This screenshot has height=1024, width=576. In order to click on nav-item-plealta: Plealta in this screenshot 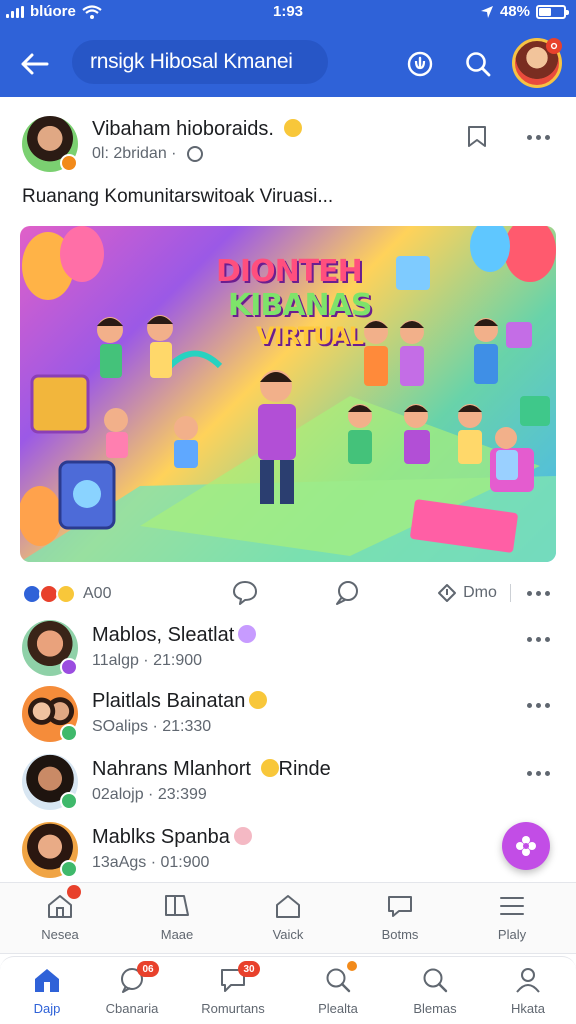, I will do `click(338, 992)`.